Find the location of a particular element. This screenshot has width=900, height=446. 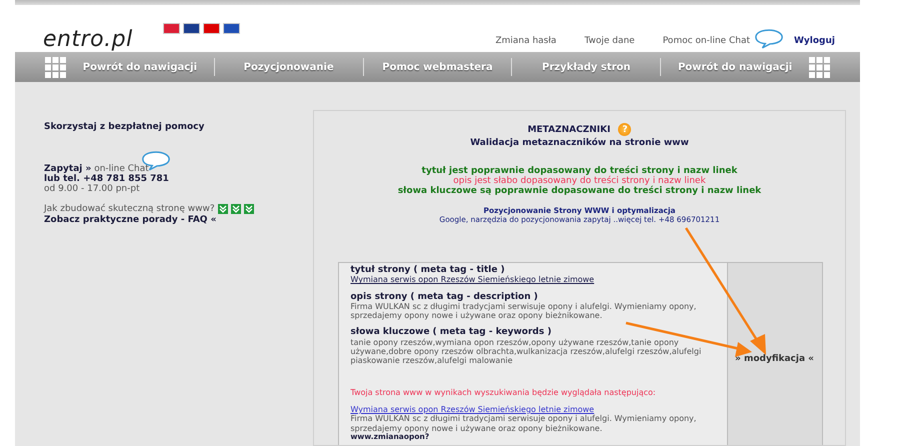

section-subtitle: Walidacja metaznaczników na stronie www is located at coordinates (579, 143).